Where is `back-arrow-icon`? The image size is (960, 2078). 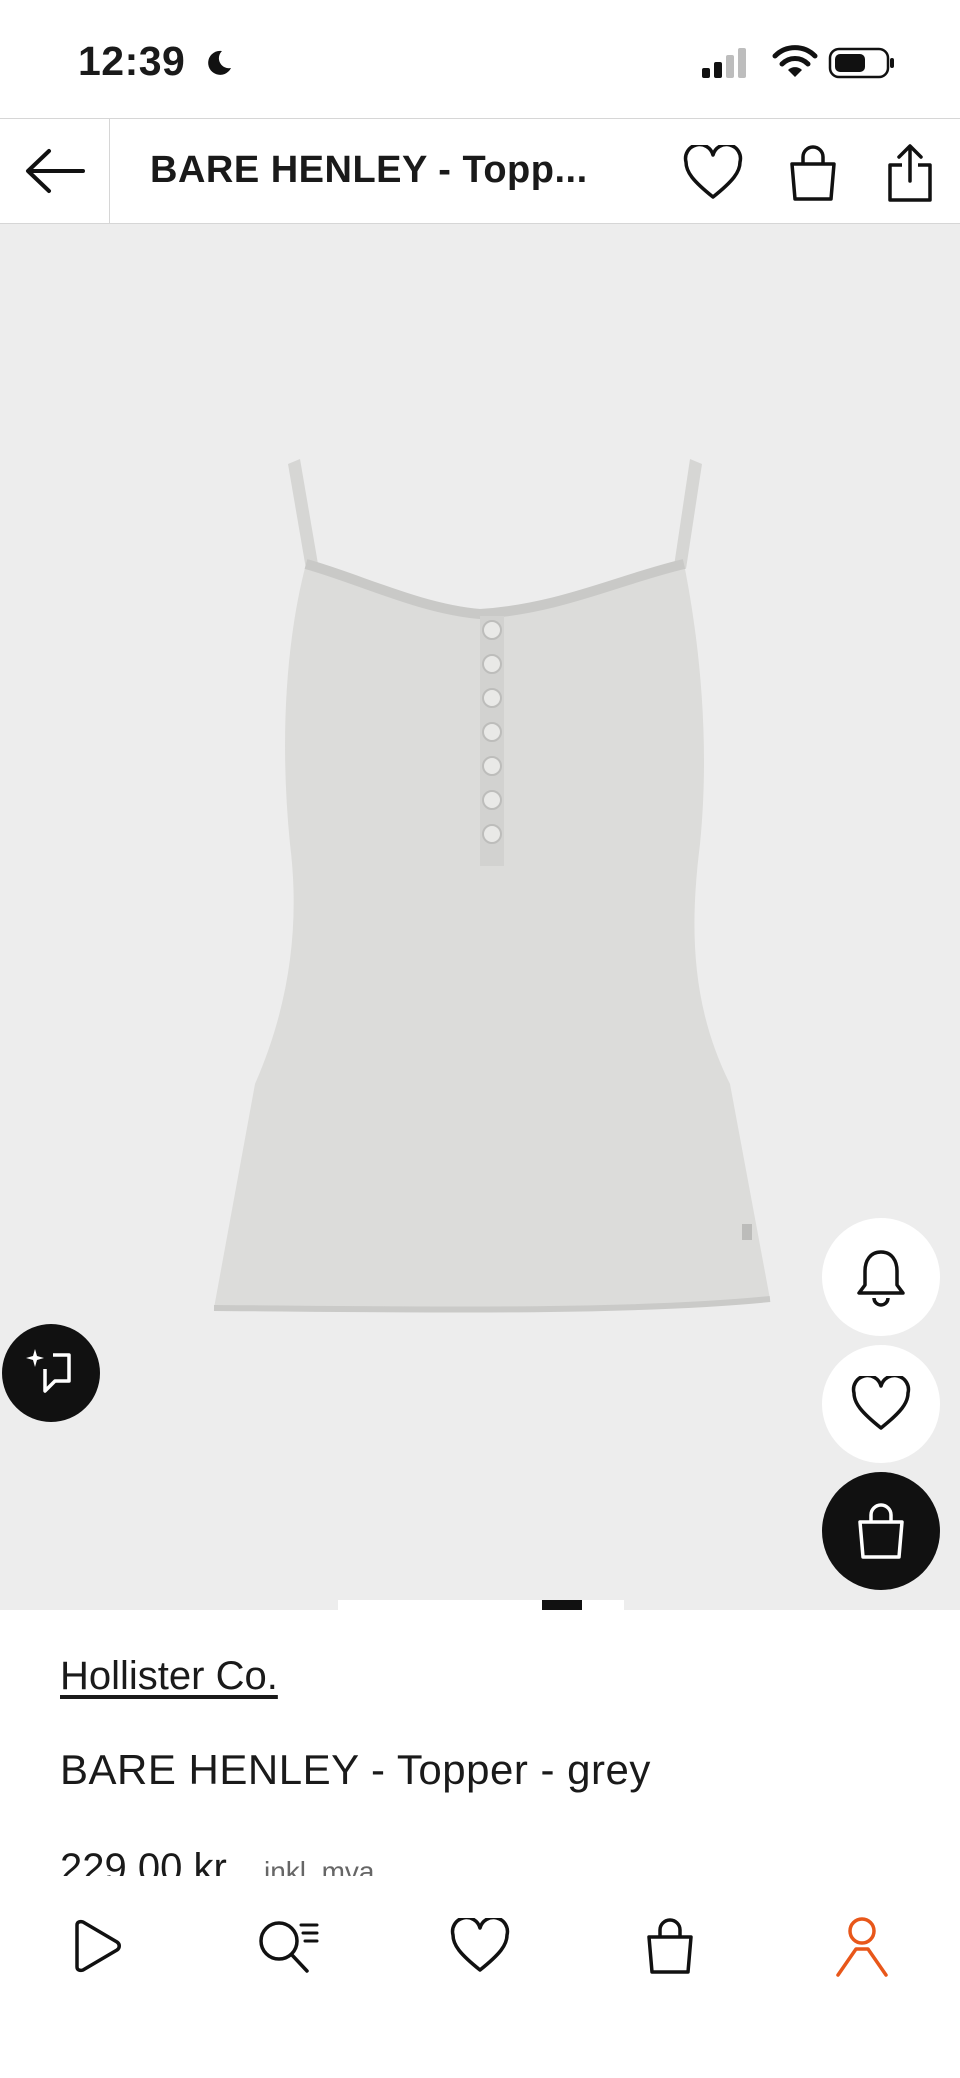 back-arrow-icon is located at coordinates (55, 171).